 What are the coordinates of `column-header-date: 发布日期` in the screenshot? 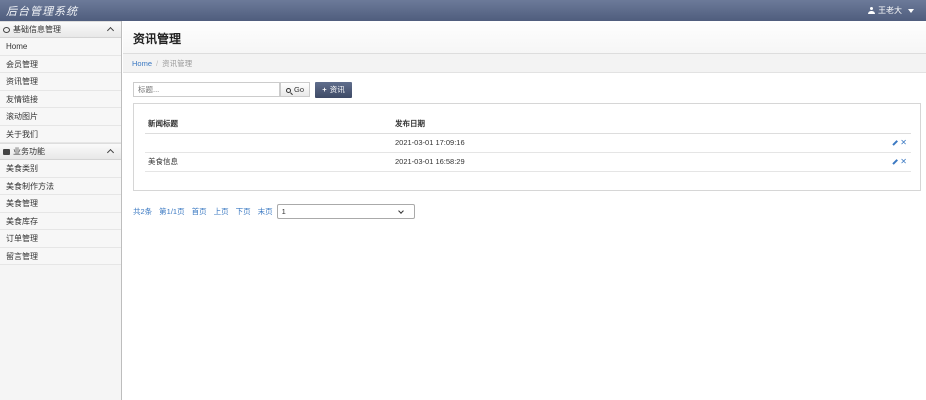 It's located at (627, 124).